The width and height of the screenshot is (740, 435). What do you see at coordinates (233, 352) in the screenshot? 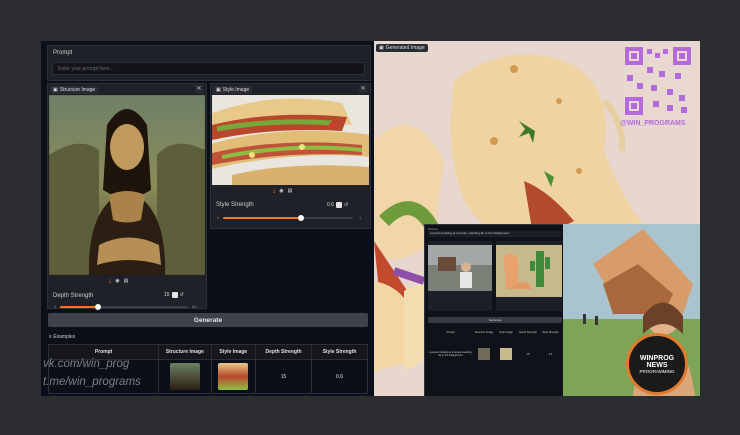
I see `column-header: Style Image` at bounding box center [233, 352].